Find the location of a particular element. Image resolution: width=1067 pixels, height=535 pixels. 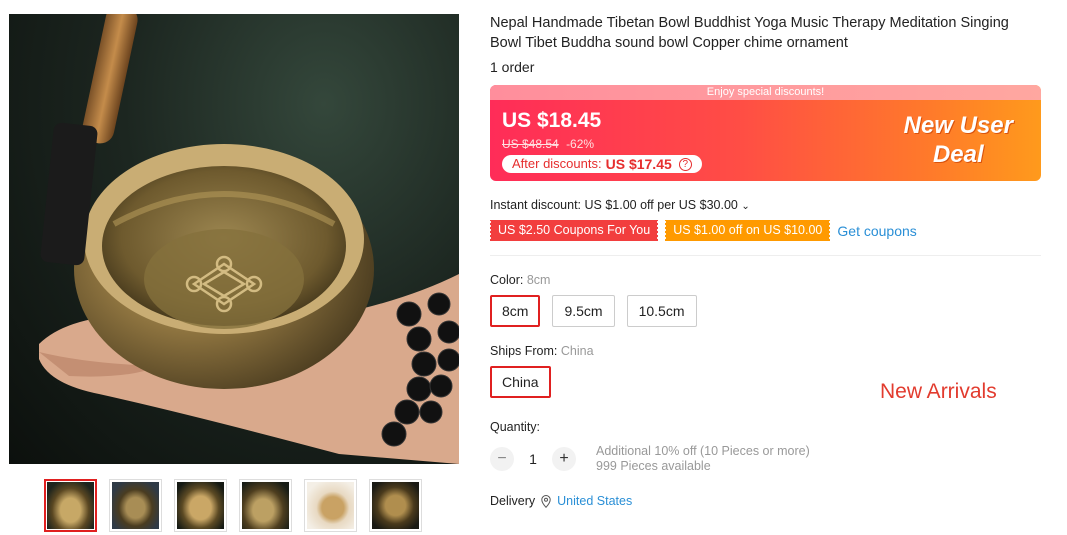

color-option-9-5cm: 9.5cm is located at coordinates (583, 311).